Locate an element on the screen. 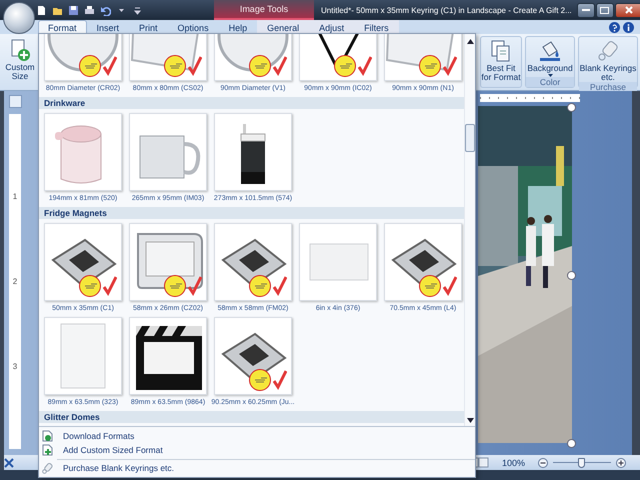  undo-icon is located at coordinates (105, 10).